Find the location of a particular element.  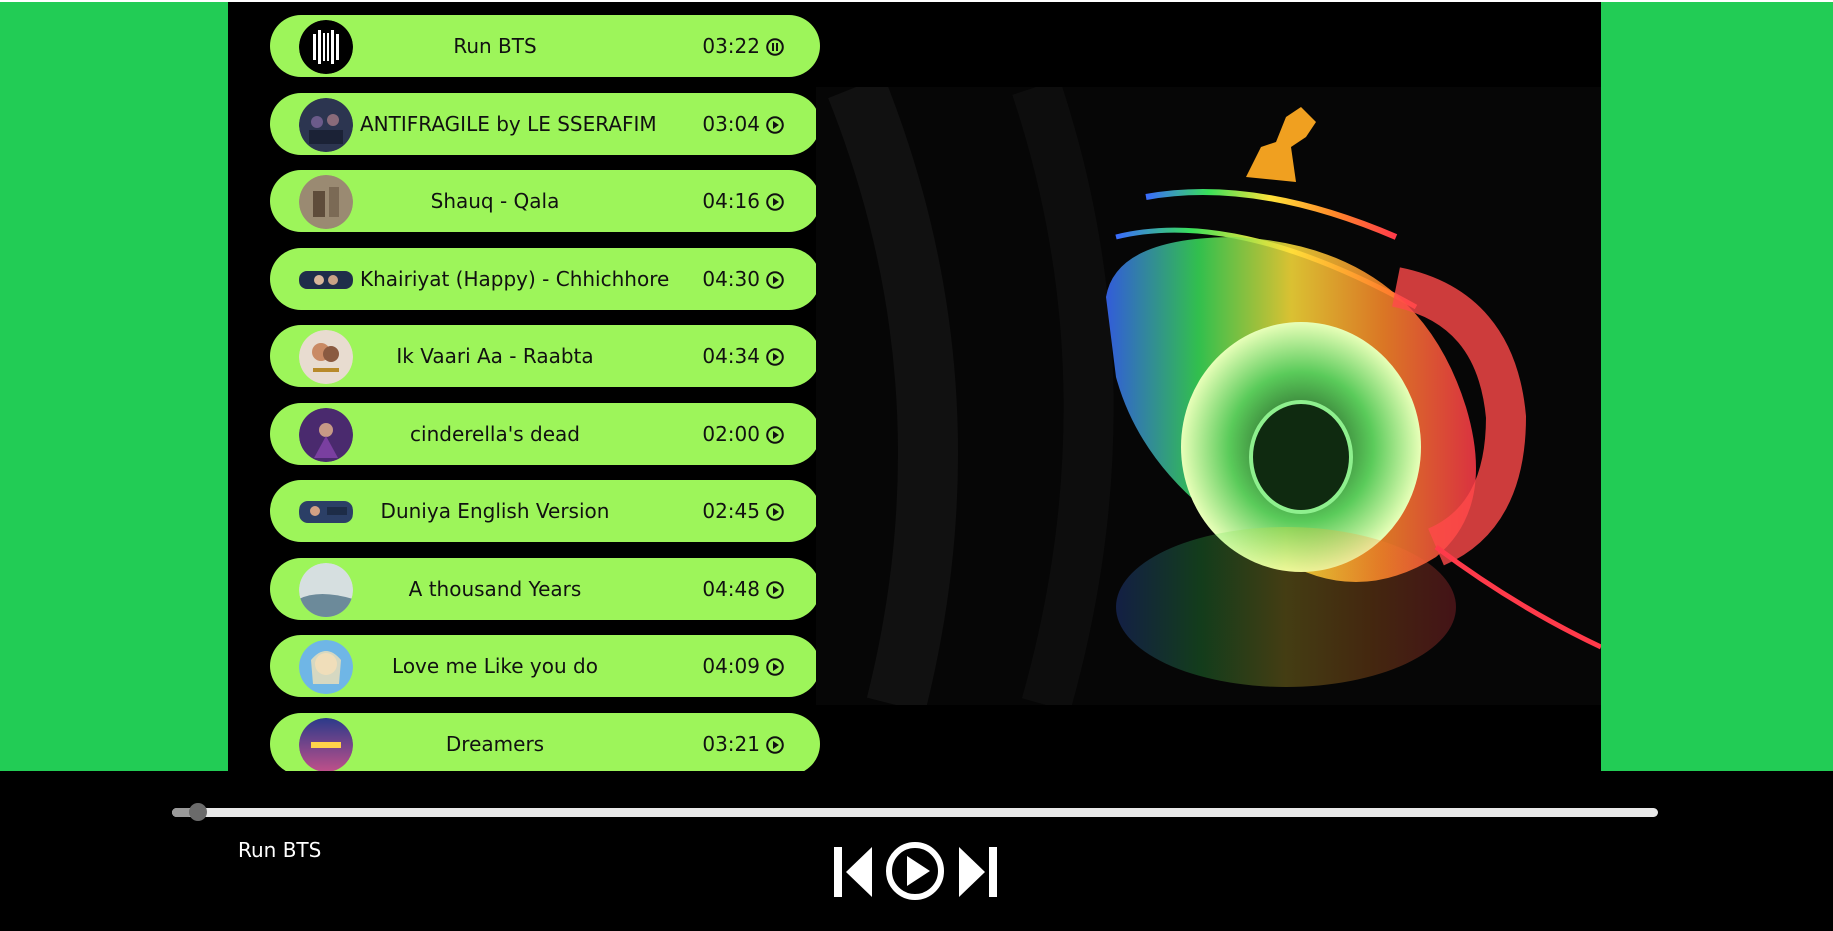

song-duration: 04:16 is located at coordinates (731, 201).